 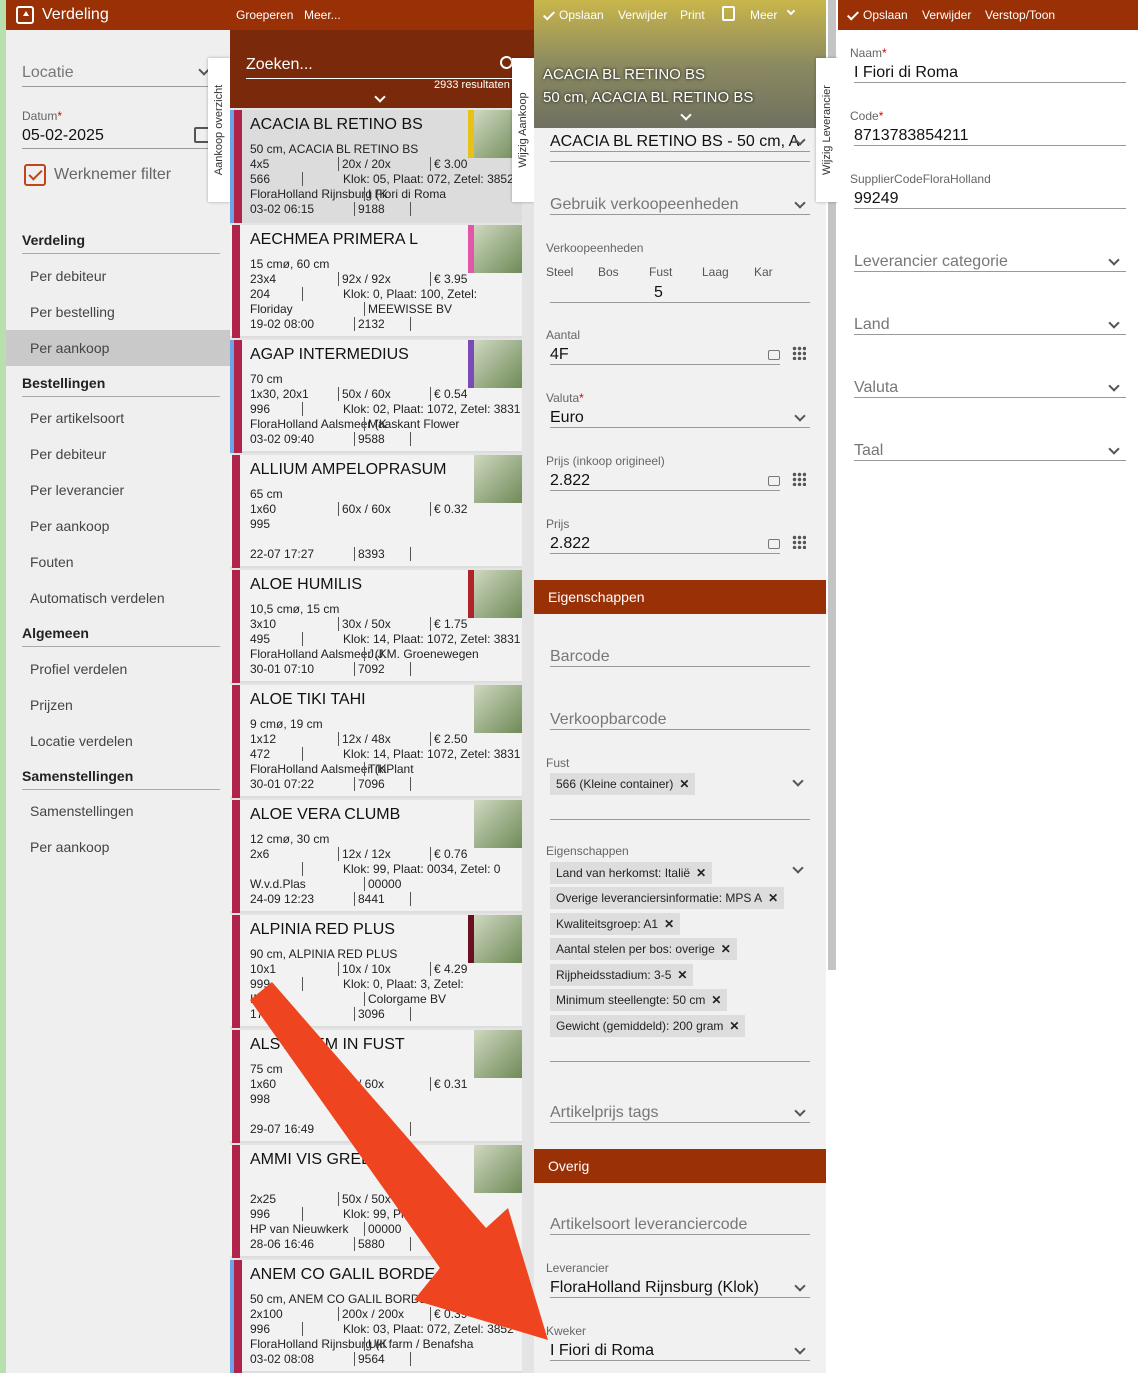 What do you see at coordinates (990, 136) in the screenshot?
I see `code-input: 8713783854211` at bounding box center [990, 136].